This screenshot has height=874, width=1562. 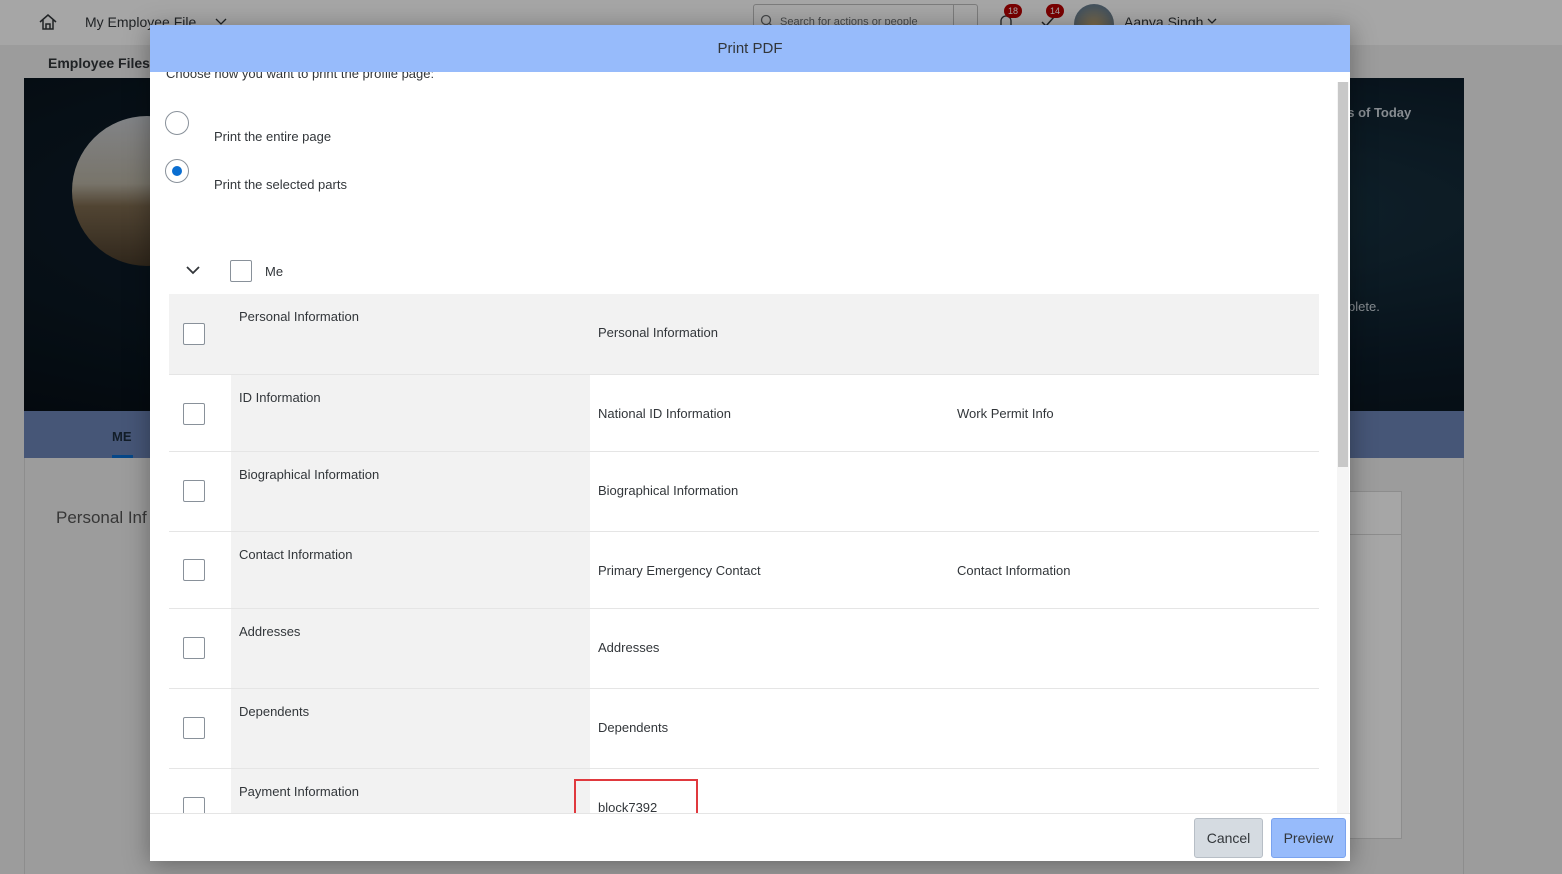 What do you see at coordinates (679, 570) in the screenshot?
I see `sub-item: Primary Emergency Contact` at bounding box center [679, 570].